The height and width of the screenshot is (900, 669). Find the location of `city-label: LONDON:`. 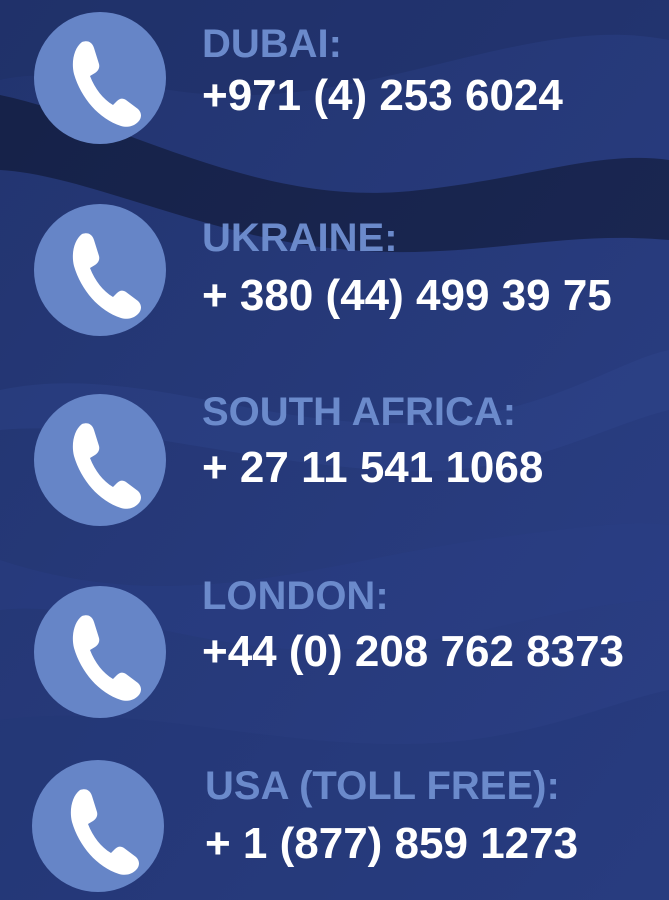

city-label: LONDON: is located at coordinates (295, 596).